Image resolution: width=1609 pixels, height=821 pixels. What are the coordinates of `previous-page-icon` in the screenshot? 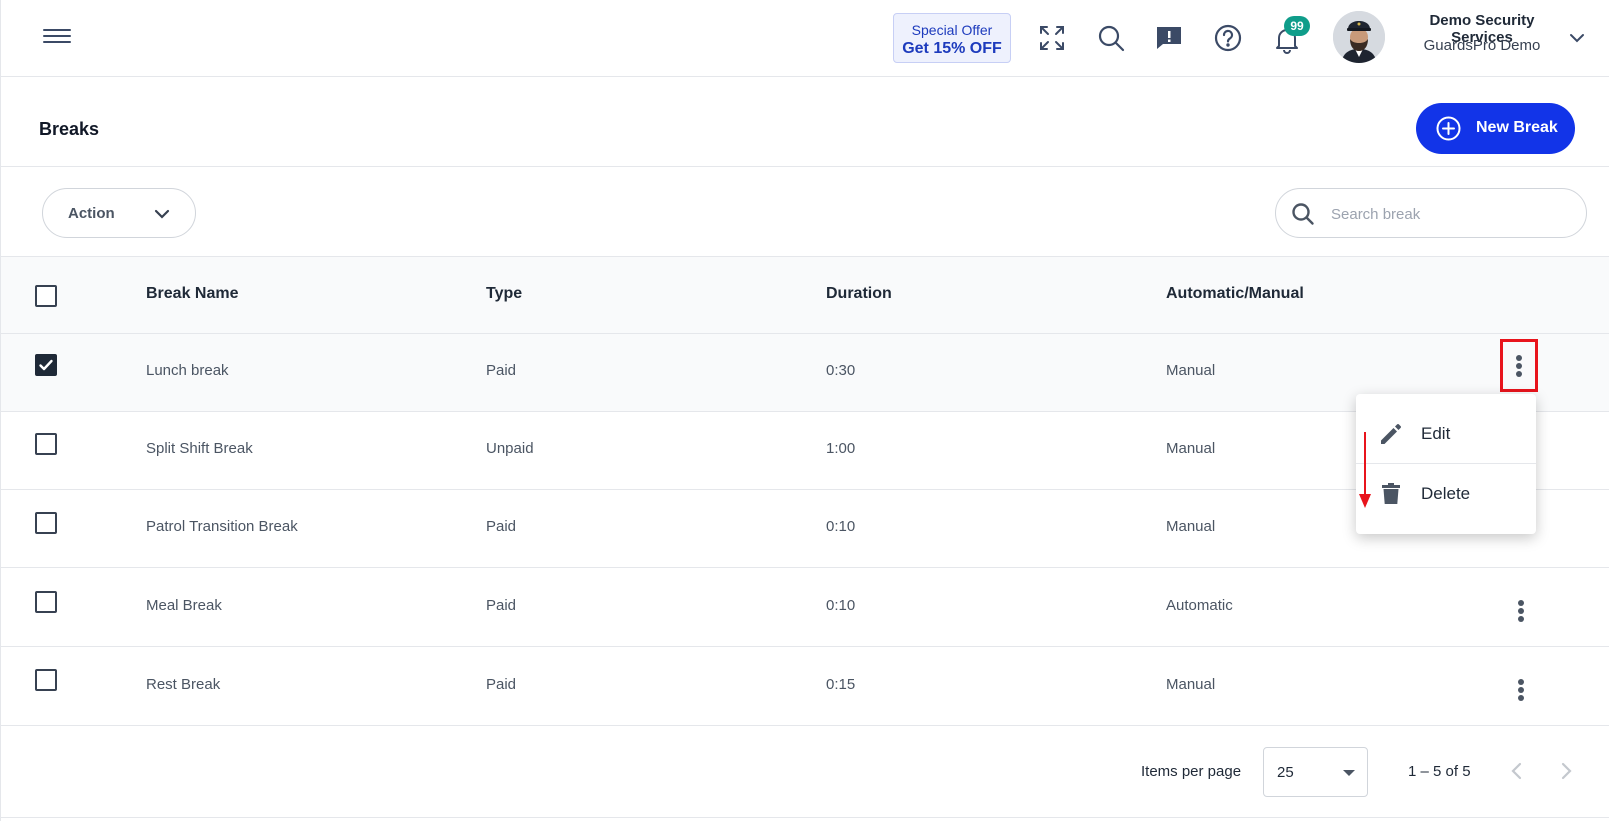 It's located at (1517, 771).